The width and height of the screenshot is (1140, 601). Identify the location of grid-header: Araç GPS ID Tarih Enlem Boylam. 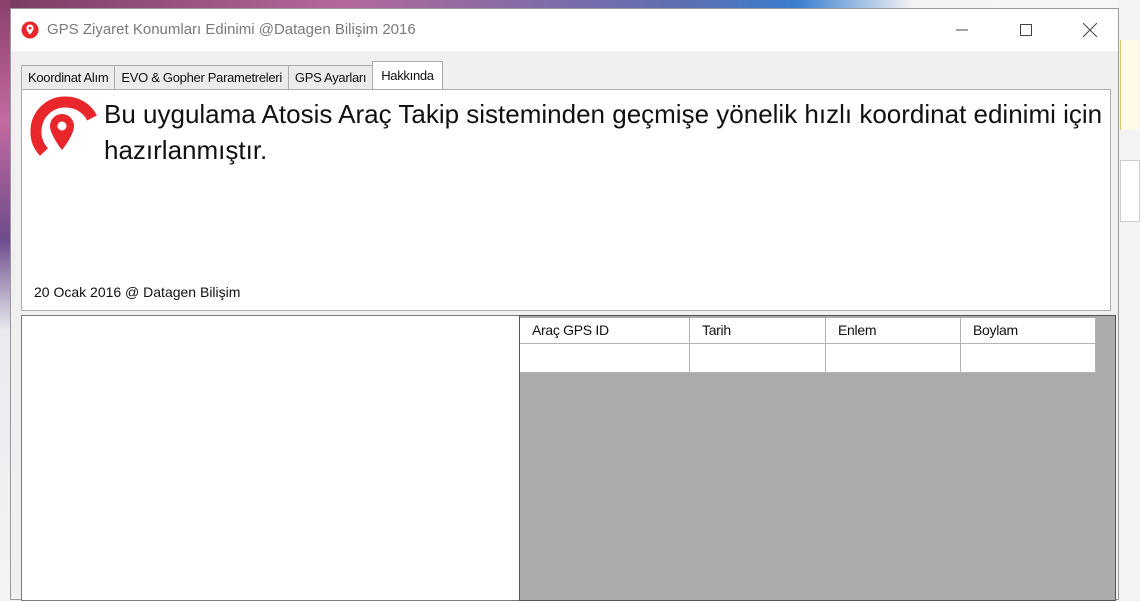
(808, 331).